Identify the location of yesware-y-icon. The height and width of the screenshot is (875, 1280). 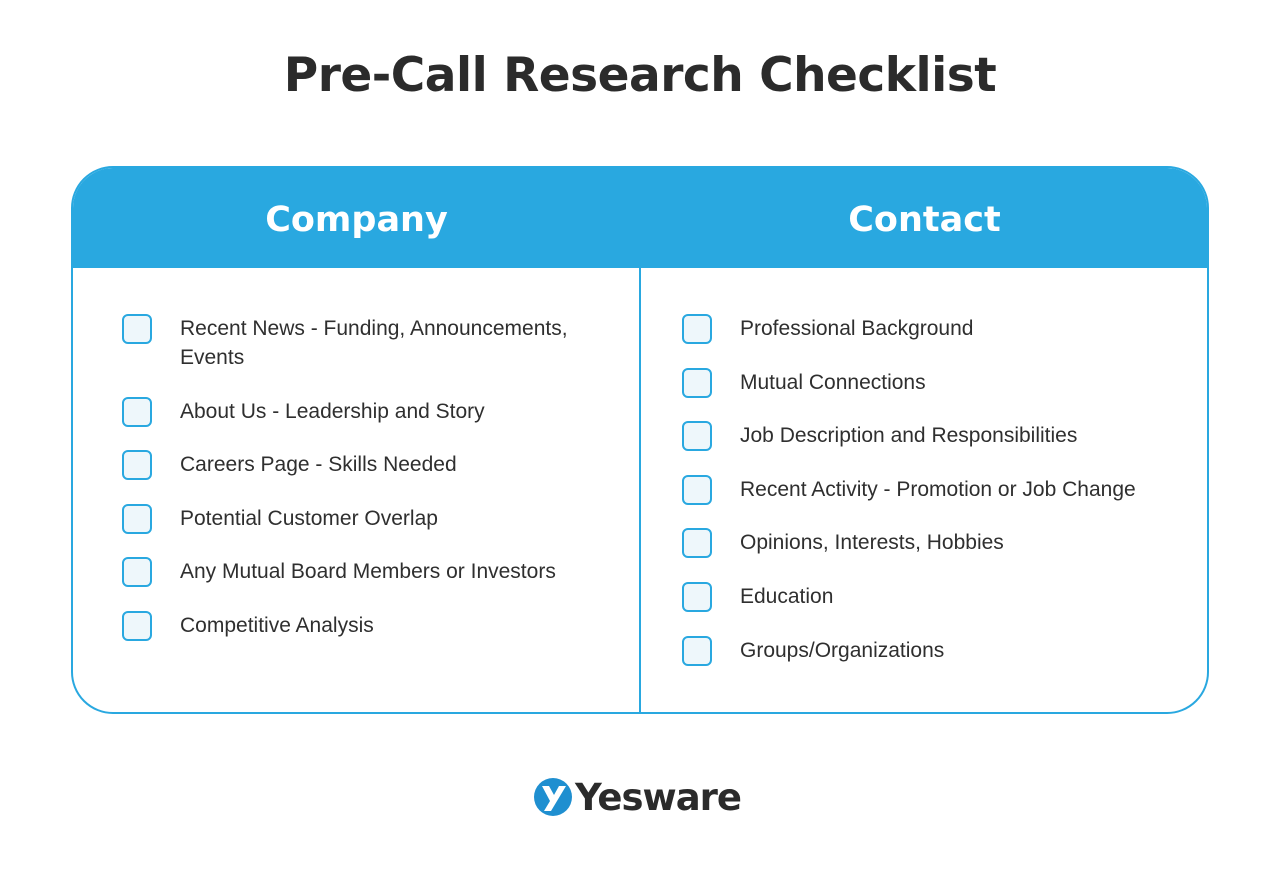
(553, 797).